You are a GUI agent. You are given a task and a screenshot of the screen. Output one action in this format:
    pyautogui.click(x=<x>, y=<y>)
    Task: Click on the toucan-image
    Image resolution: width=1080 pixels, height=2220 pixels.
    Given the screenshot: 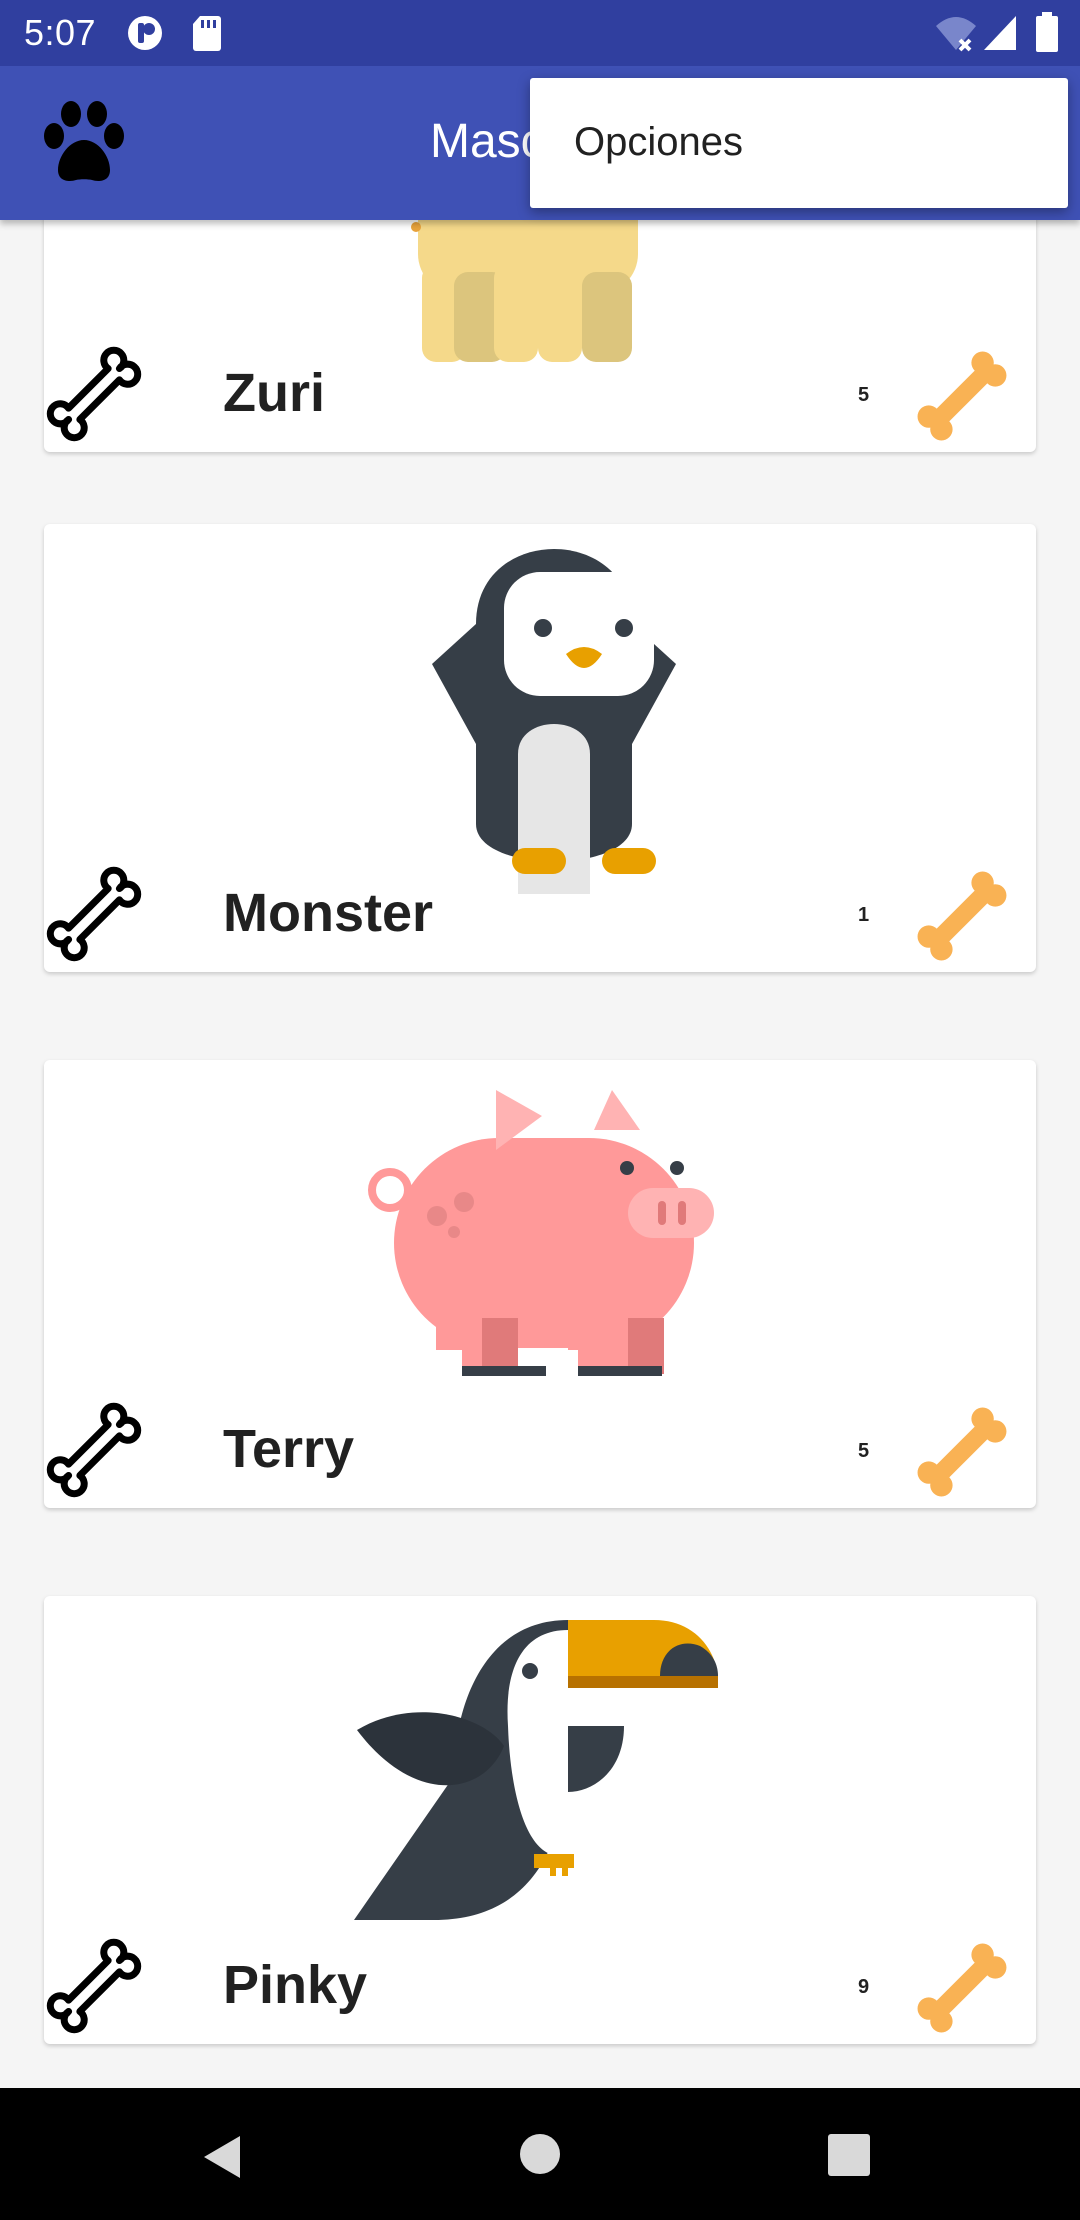 What is the action you would take?
    pyautogui.click(x=536, y=1770)
    